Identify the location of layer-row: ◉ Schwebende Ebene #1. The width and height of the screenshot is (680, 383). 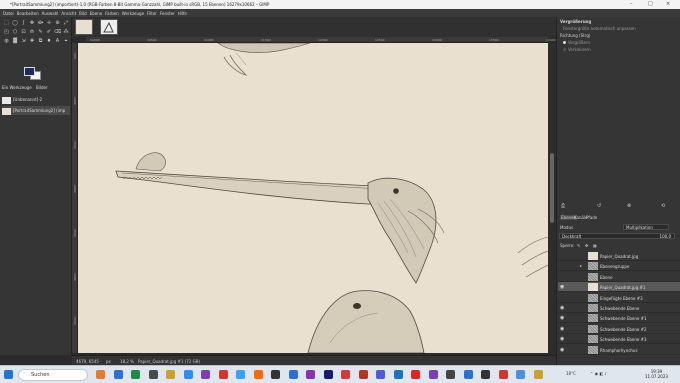
(619, 318).